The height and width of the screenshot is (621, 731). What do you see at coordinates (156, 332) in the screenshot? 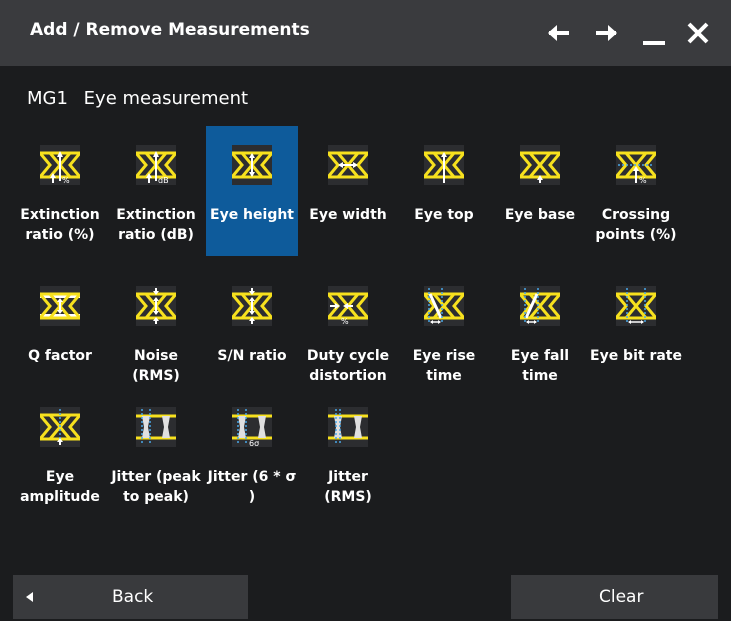
I see `tile-noise-rms: Noise (RMS)` at bounding box center [156, 332].